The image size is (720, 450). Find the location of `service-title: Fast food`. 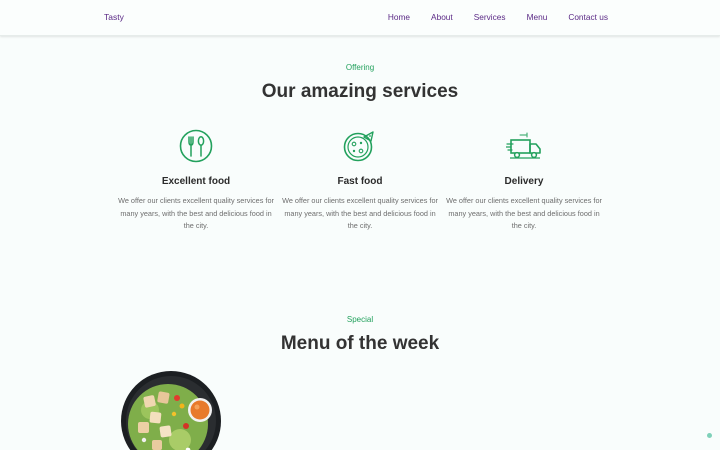

service-title: Fast food is located at coordinates (360, 181).